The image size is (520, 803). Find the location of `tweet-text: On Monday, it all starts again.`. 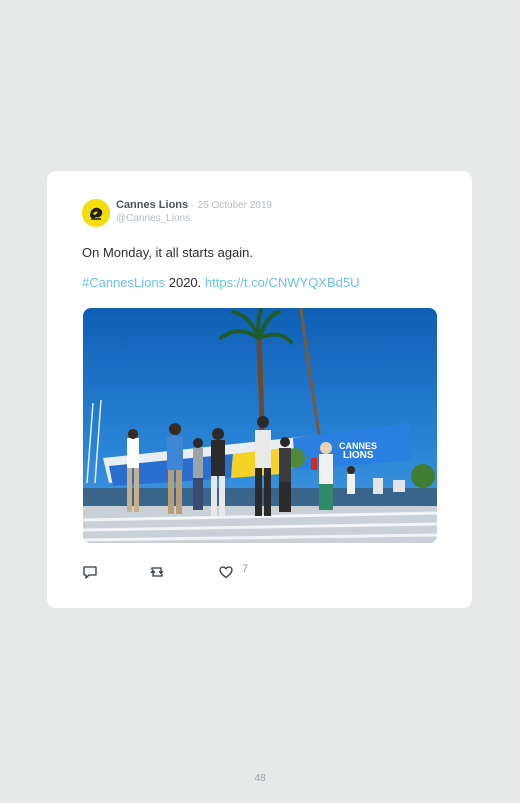

tweet-text: On Monday, it all starts again. is located at coordinates (168, 252).